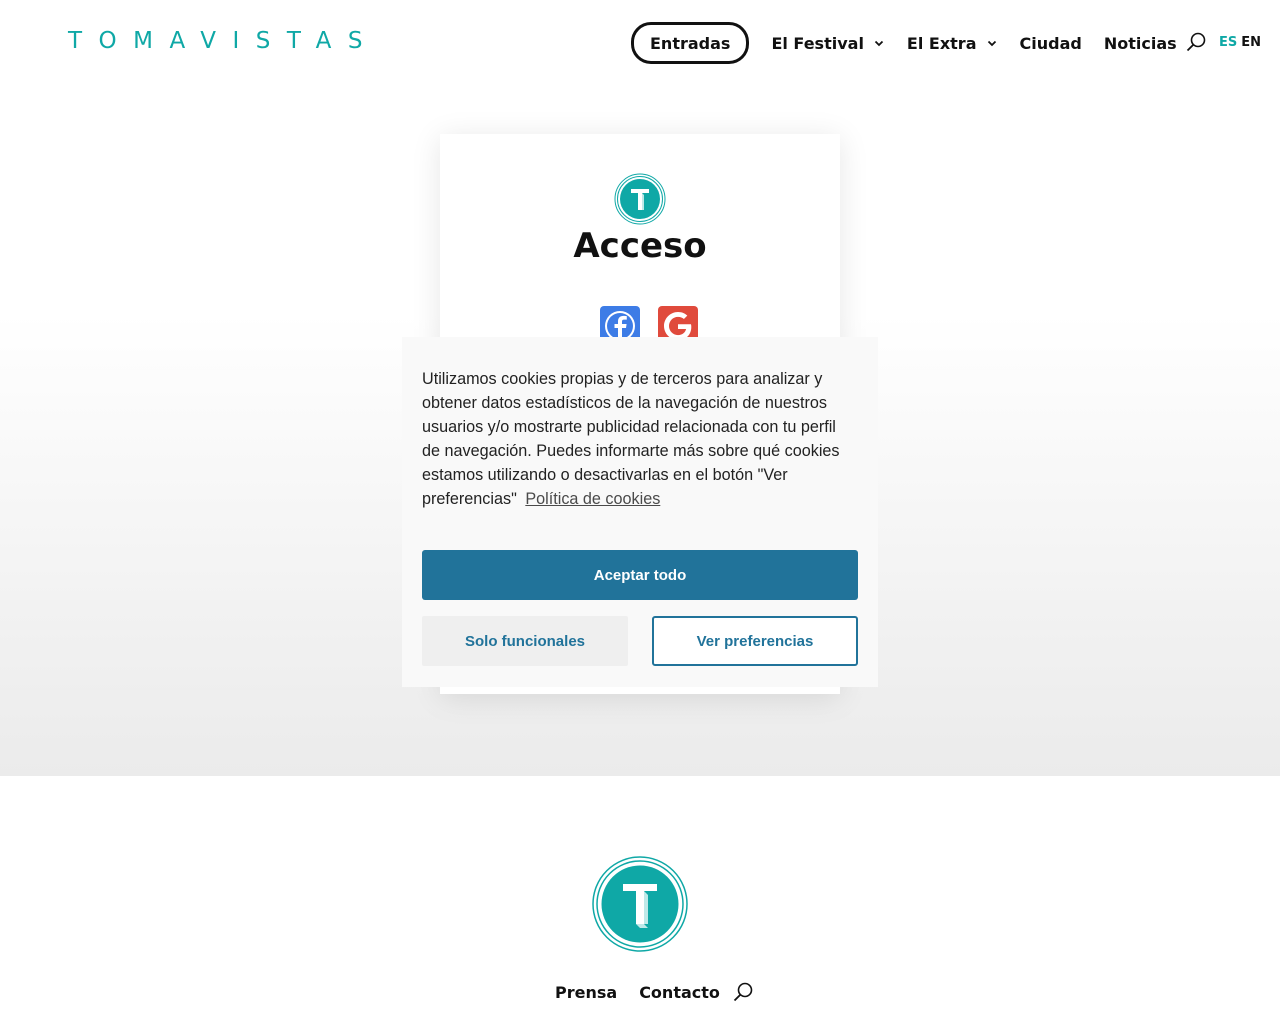 The height and width of the screenshot is (1024, 1280). I want to click on view-preferences-button: Ver preferencias, so click(755, 641).